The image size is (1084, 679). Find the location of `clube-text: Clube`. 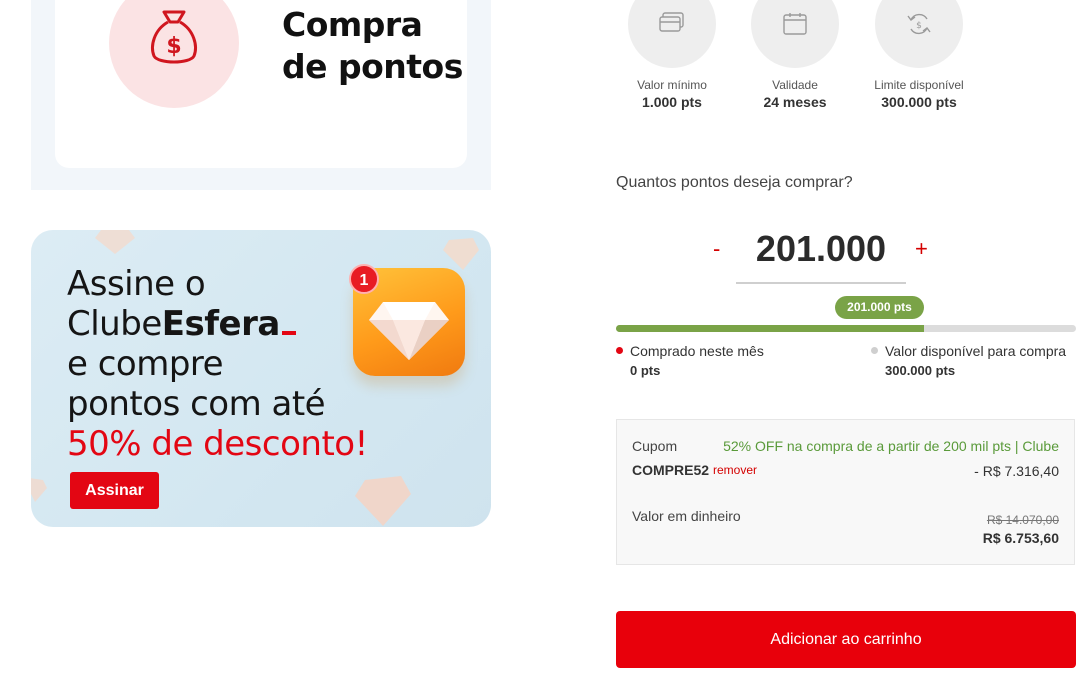

clube-text: Clube is located at coordinates (114, 324).